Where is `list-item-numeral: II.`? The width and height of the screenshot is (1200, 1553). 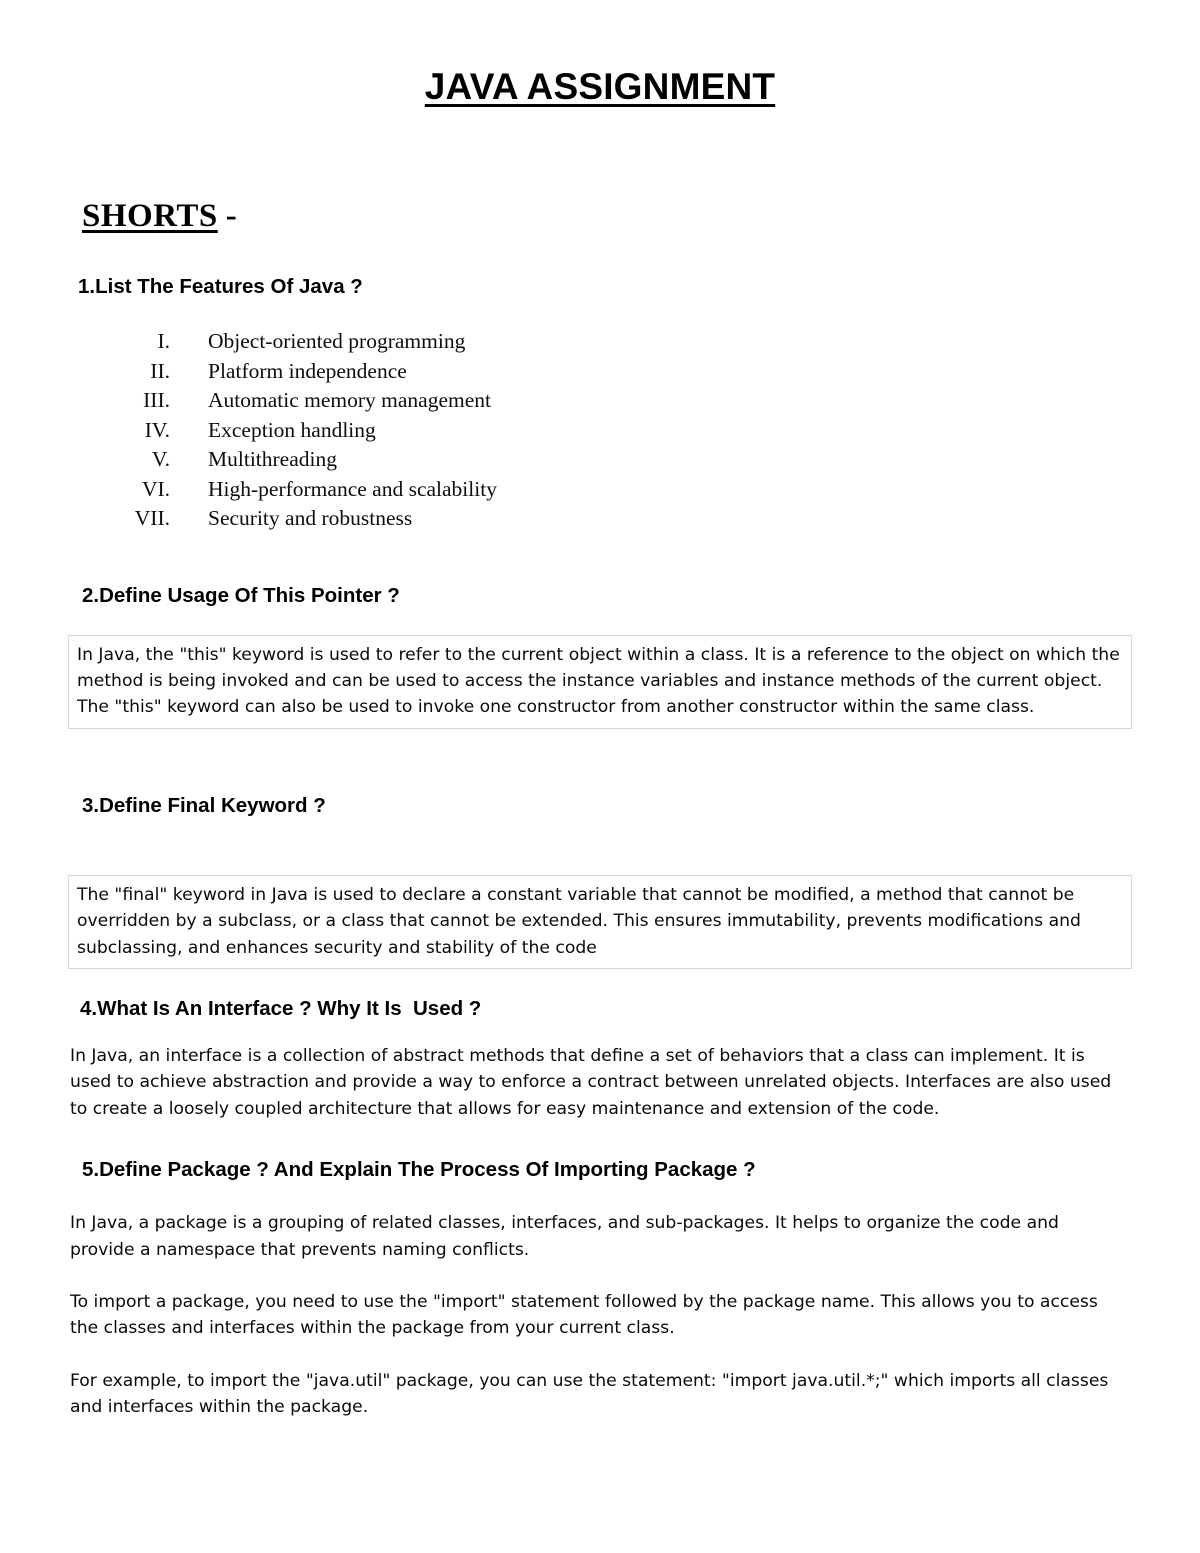 list-item-numeral: II. is located at coordinates (160, 370).